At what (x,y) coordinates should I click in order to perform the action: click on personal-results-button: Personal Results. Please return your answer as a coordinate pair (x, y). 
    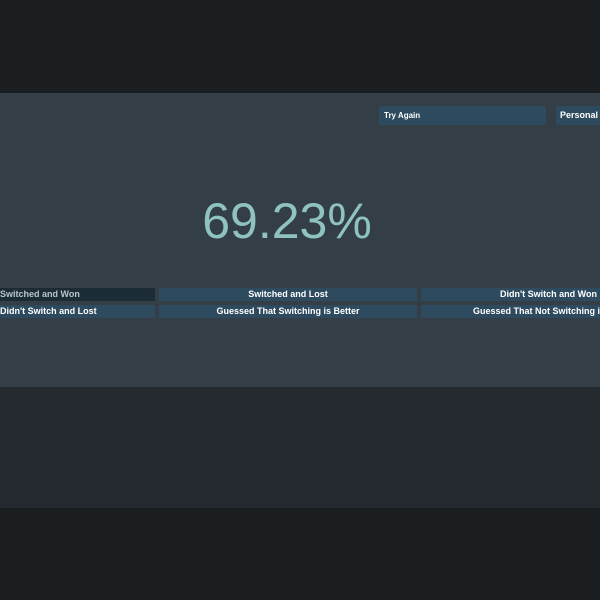
    Looking at the image, I should click on (578, 115).